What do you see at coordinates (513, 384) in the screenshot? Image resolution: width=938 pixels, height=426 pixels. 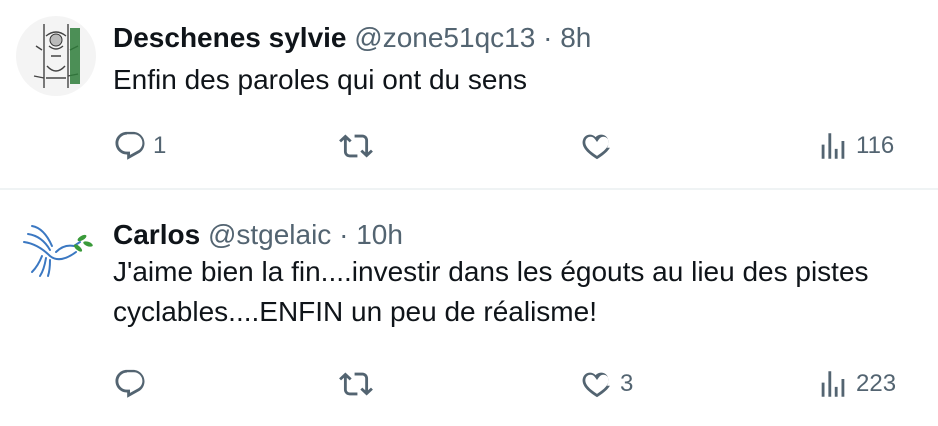 I see `tweet-actions: 3 223` at bounding box center [513, 384].